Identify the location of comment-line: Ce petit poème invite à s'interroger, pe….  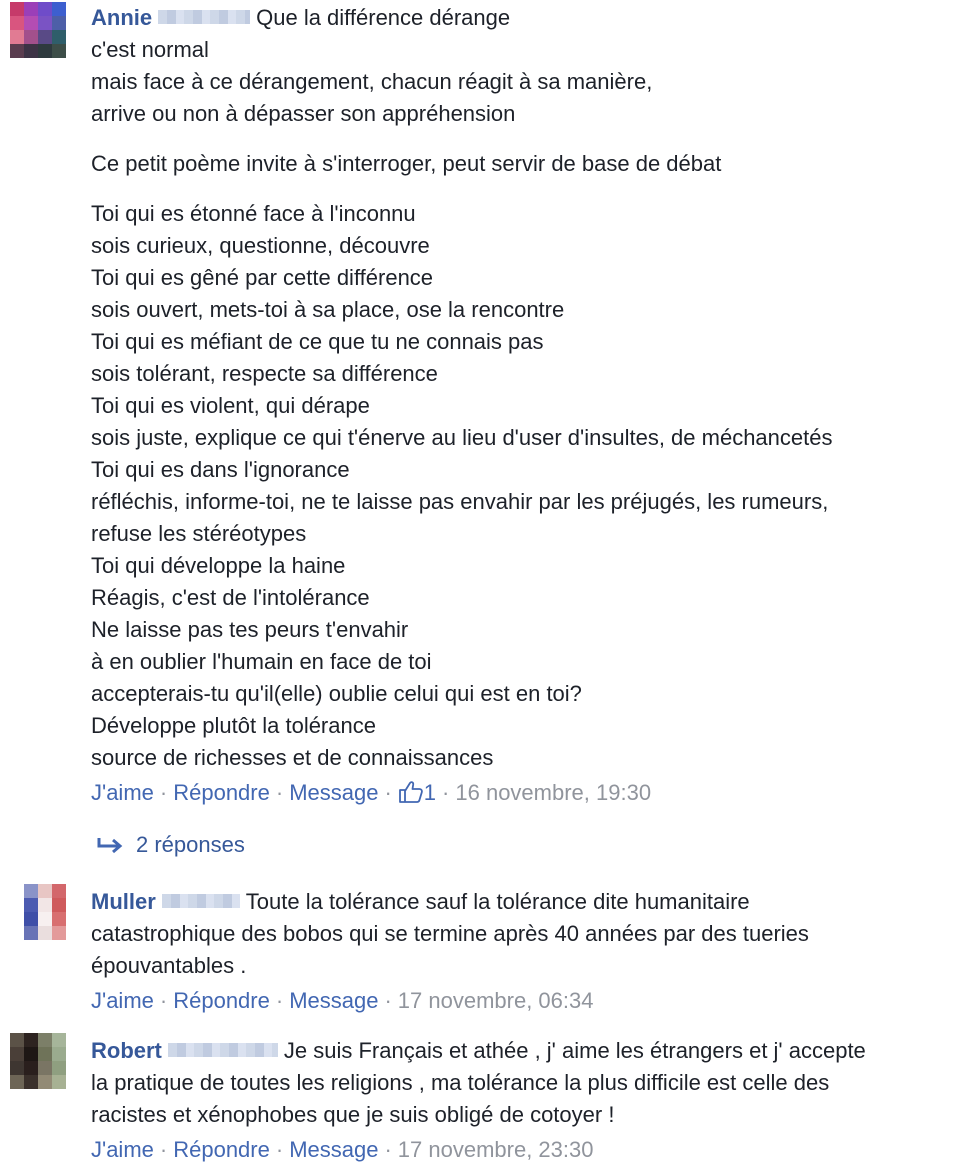
(406, 163).